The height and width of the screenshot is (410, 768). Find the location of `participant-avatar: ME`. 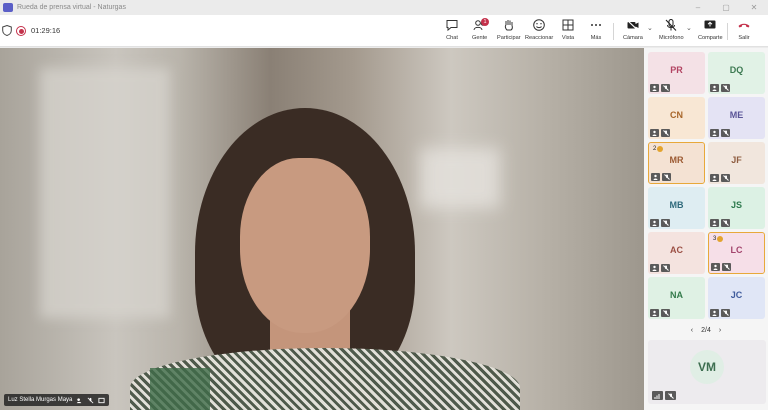

participant-avatar: ME is located at coordinates (736, 115).